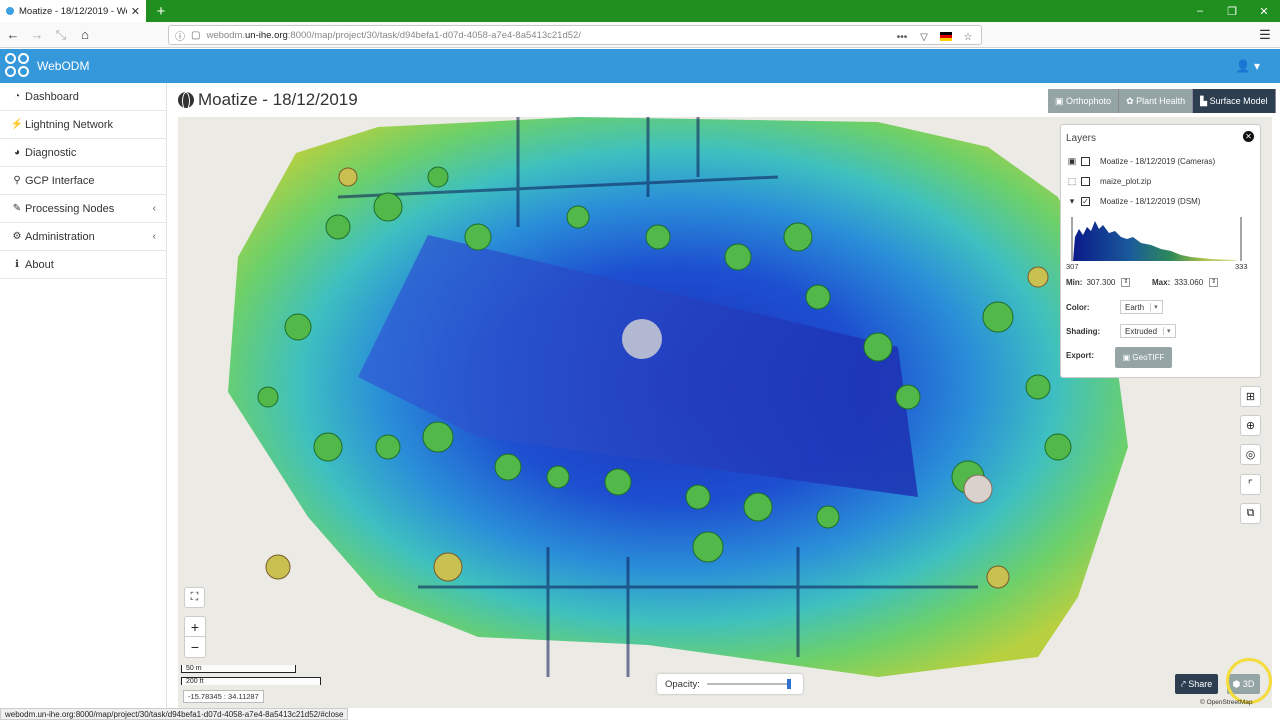 The height and width of the screenshot is (720, 1280). I want to click on layer-label: maize_plot.zip, so click(1126, 181).